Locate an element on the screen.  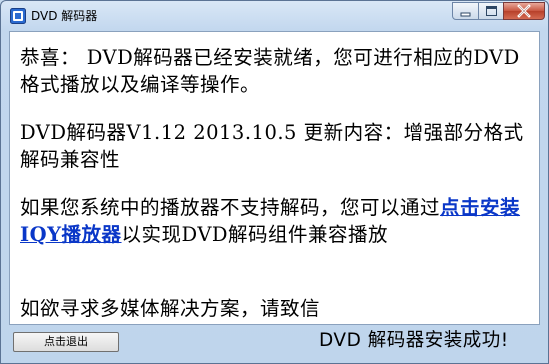
close-button is located at coordinates (524, 11).